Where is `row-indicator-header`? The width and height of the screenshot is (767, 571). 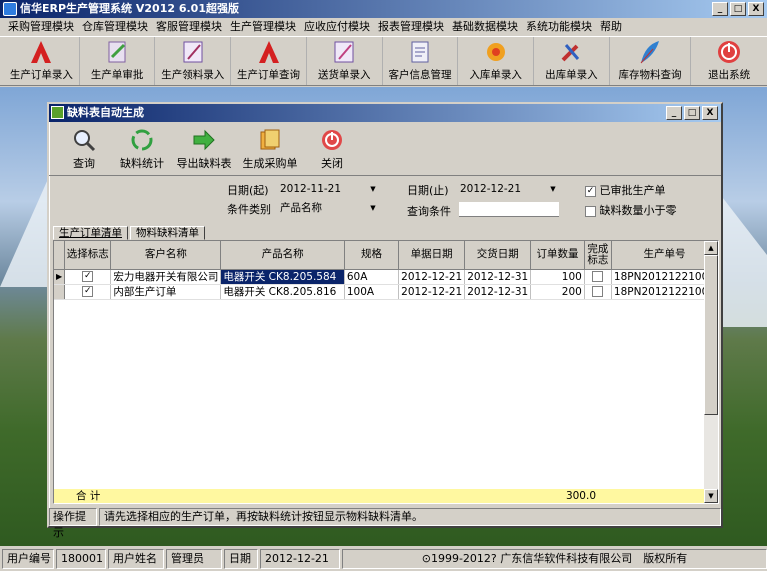
row-indicator-header is located at coordinates (60, 255).